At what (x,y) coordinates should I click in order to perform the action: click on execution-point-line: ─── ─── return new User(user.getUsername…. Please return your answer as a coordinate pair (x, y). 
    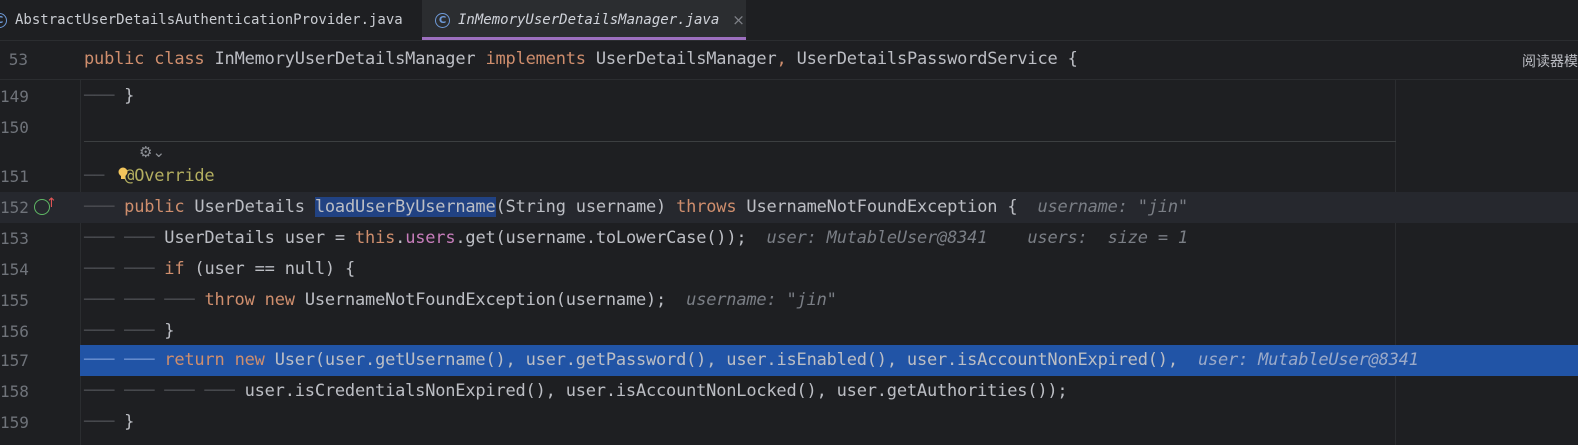
    Looking at the image, I should click on (829, 360).